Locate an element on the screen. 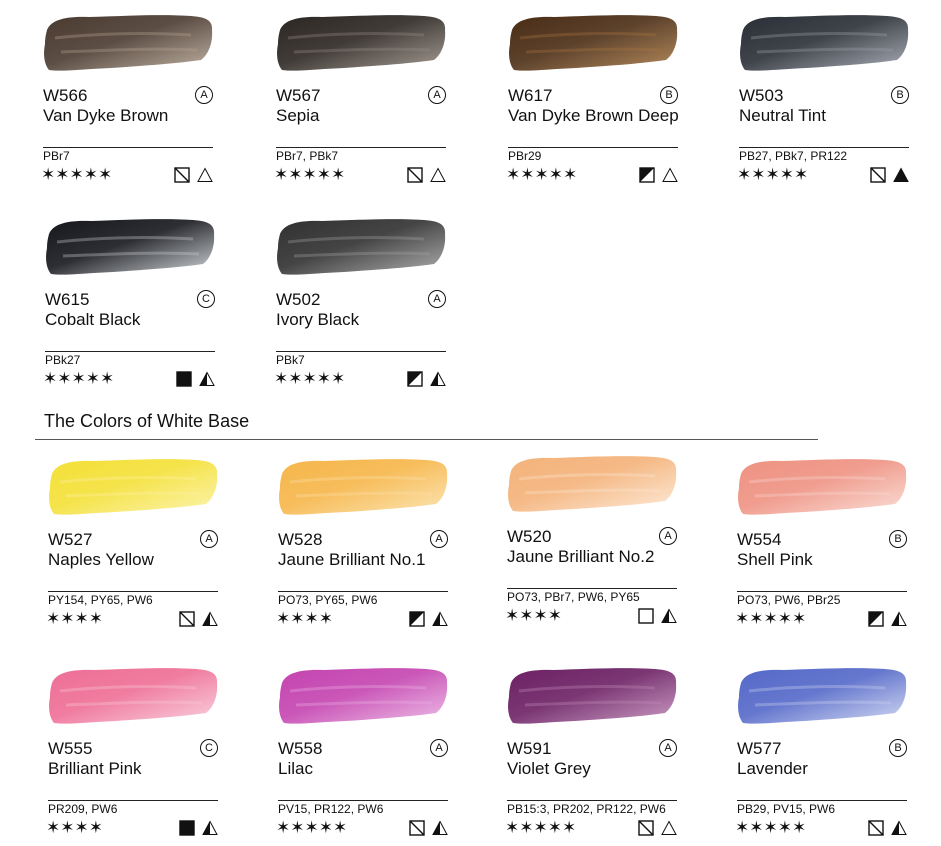 The height and width of the screenshot is (846, 941). color-code: W567 is located at coordinates (298, 95).